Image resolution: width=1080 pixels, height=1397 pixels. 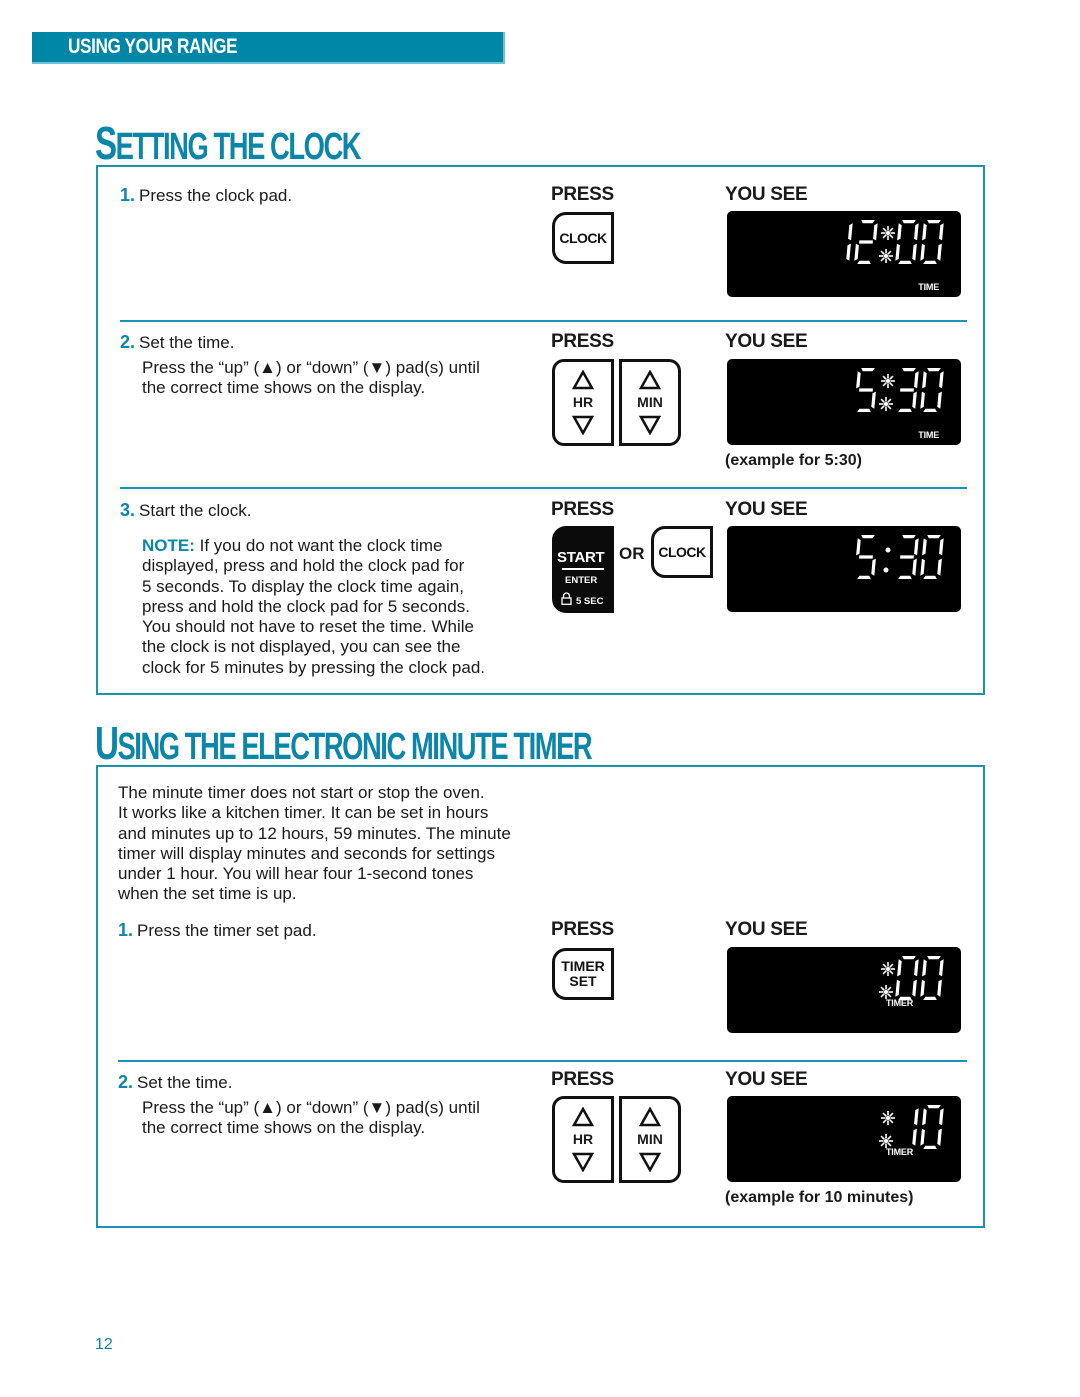 I want to click on clock-step-1: 1. Press the clock pad., so click(x=206, y=195).